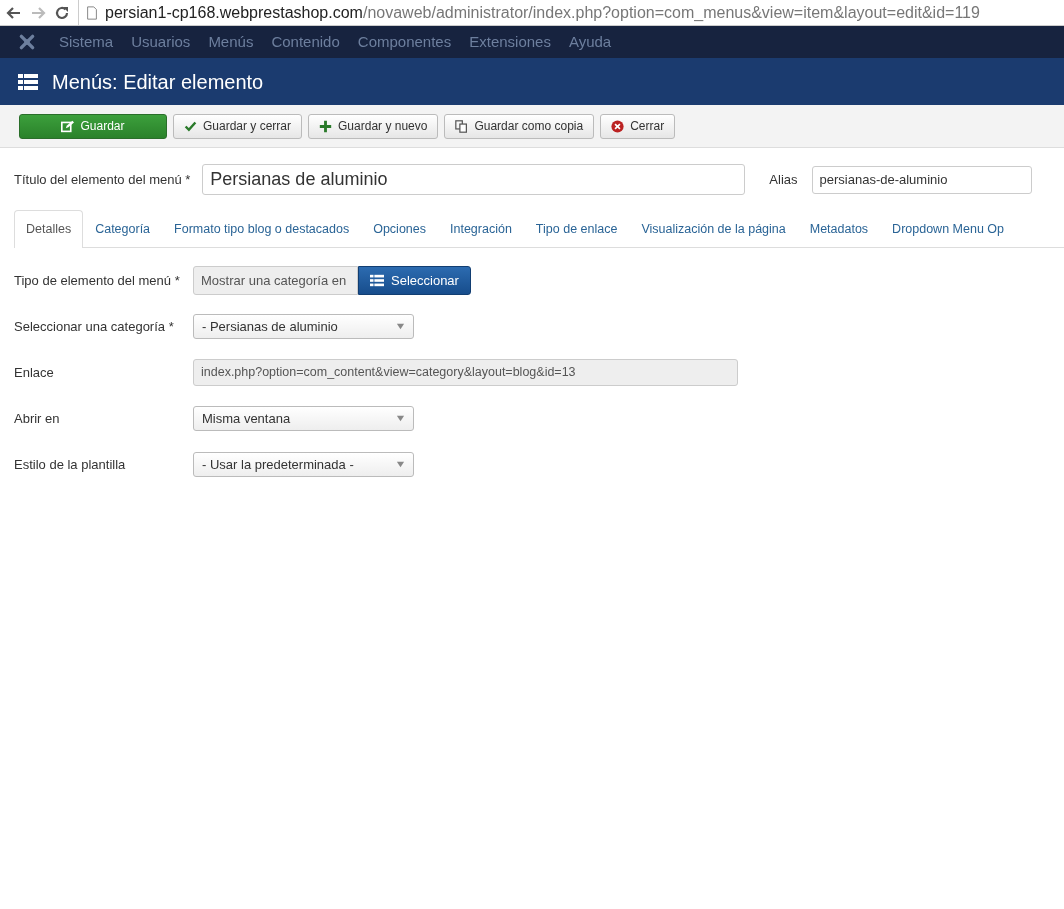  What do you see at coordinates (27, 42) in the screenshot?
I see `logo-icon` at bounding box center [27, 42].